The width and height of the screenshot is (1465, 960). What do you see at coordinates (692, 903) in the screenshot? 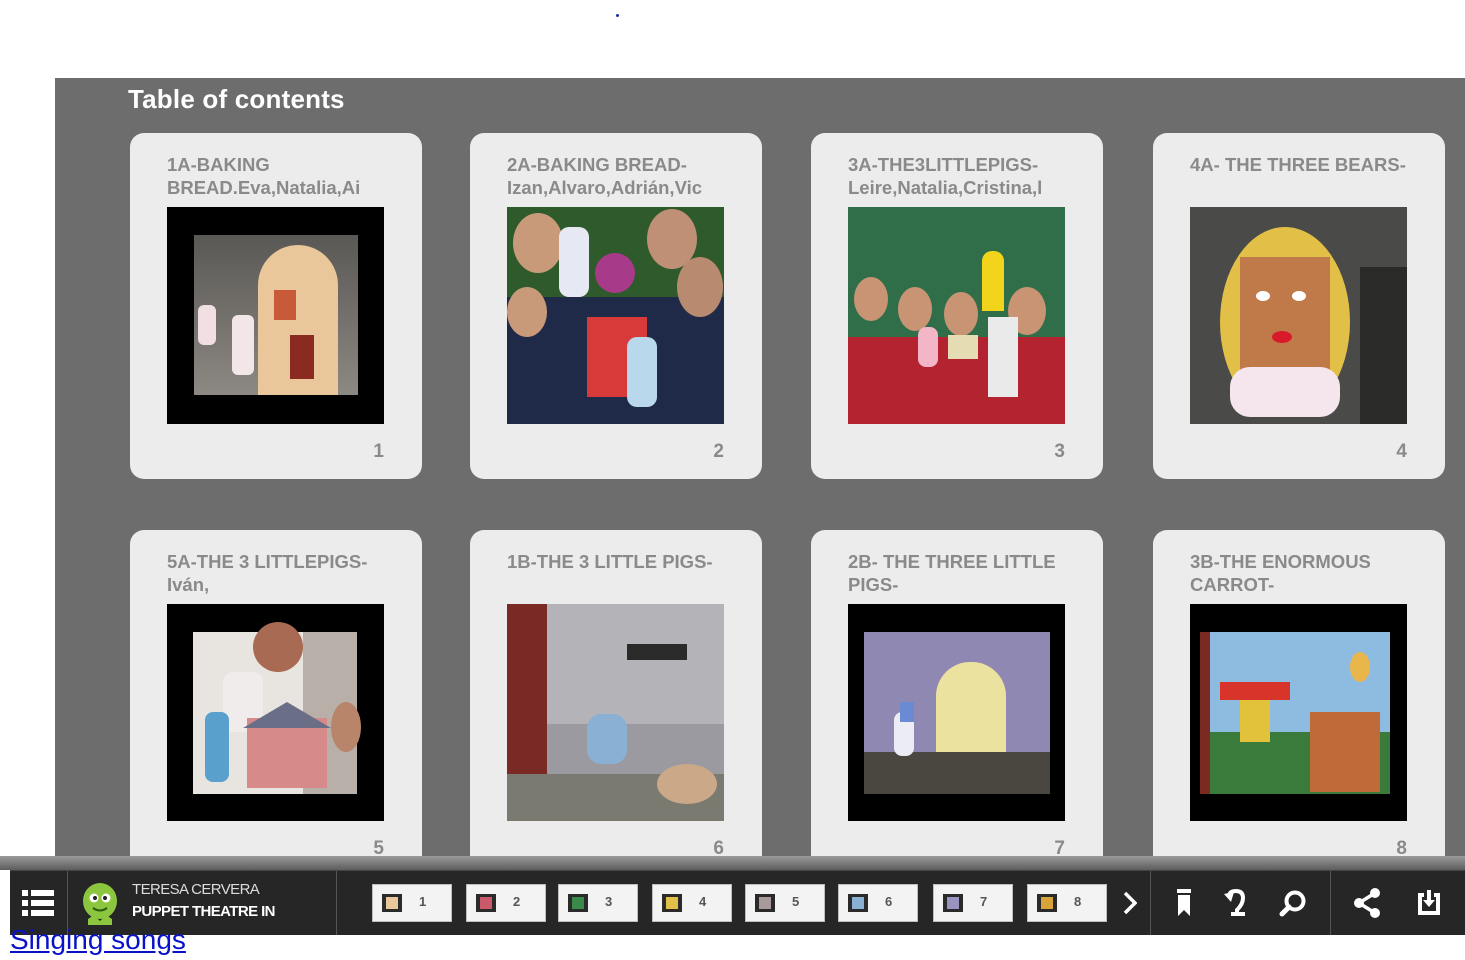
I see `page-thumb-4: 4` at bounding box center [692, 903].